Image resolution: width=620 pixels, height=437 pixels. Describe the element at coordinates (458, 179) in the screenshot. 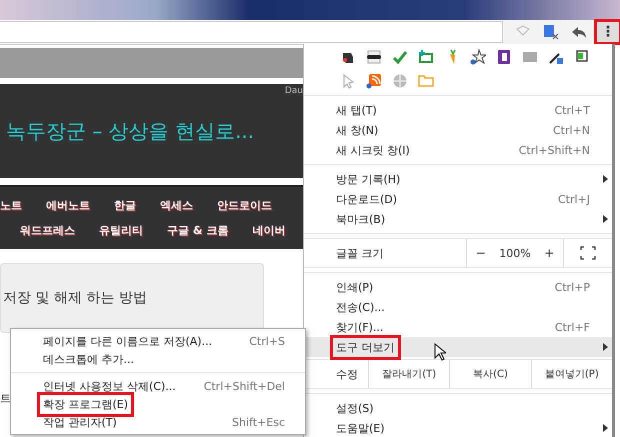

I see `menu-item: 방문 기록(H)` at that location.